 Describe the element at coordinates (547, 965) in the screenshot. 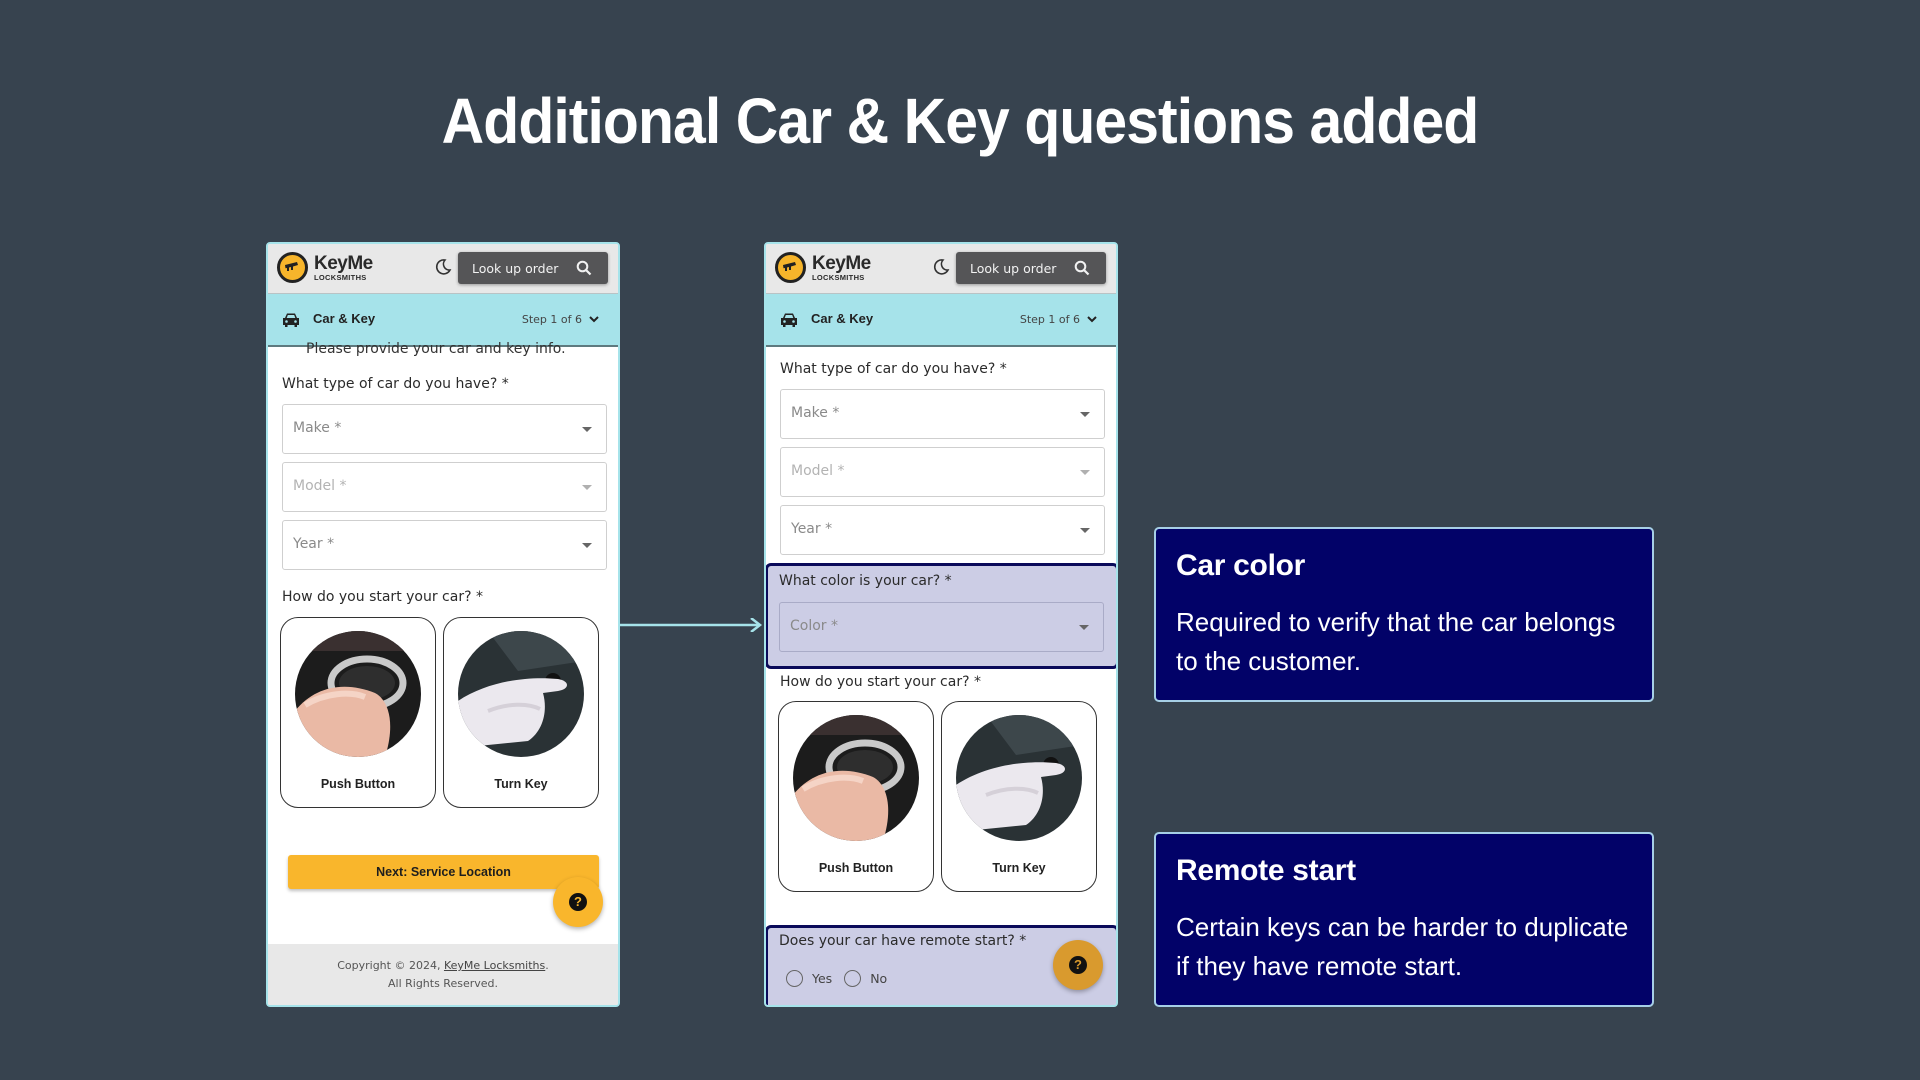

I see `copyright-suffix: .` at that location.